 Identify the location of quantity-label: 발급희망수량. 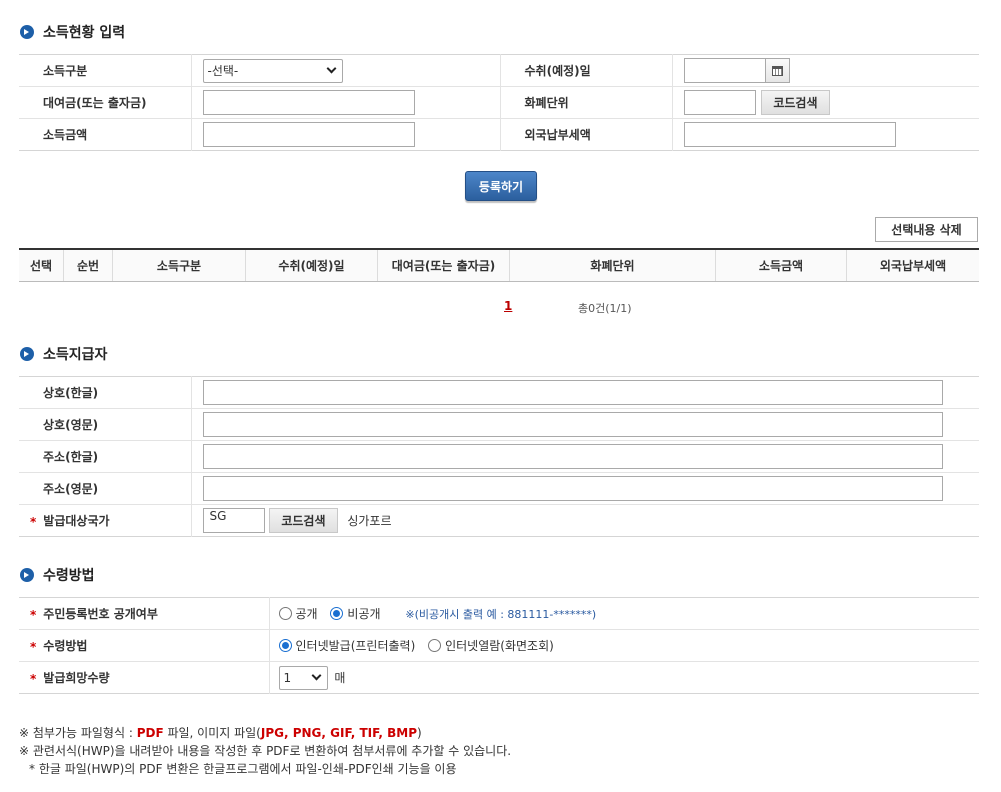
(76, 678).